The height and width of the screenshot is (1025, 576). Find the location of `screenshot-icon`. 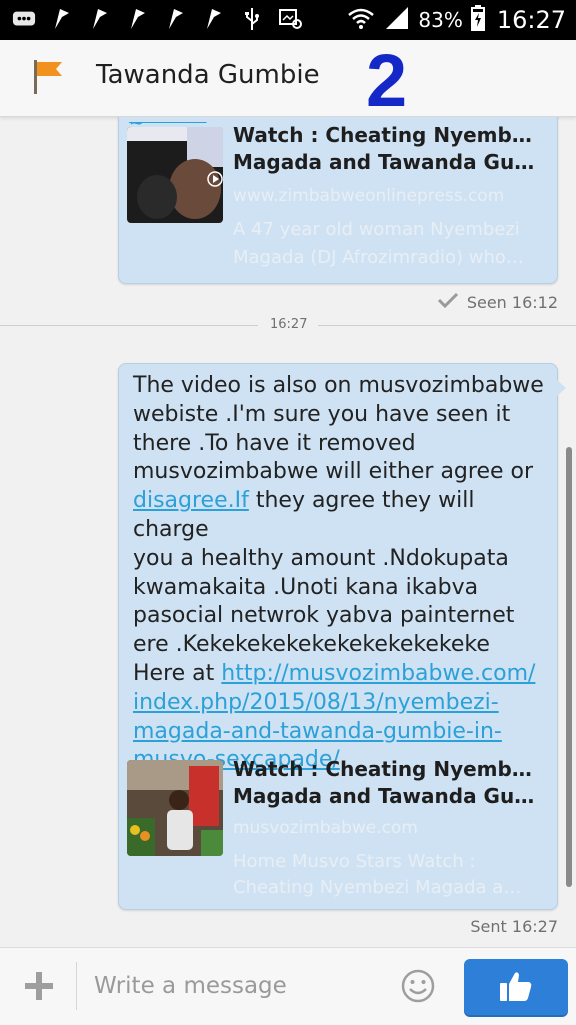

screenshot-icon is located at coordinates (290, 19).